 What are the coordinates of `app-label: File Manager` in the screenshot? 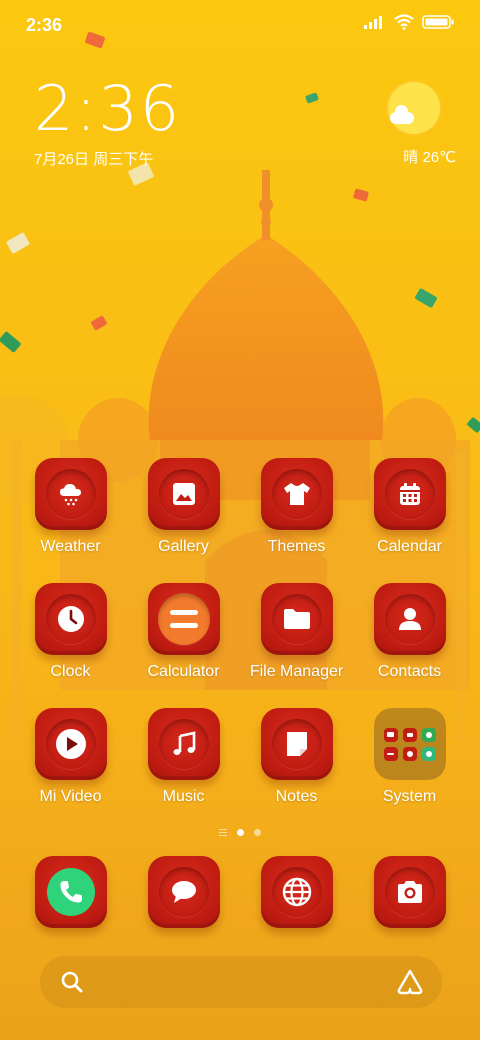 It's located at (296, 671).